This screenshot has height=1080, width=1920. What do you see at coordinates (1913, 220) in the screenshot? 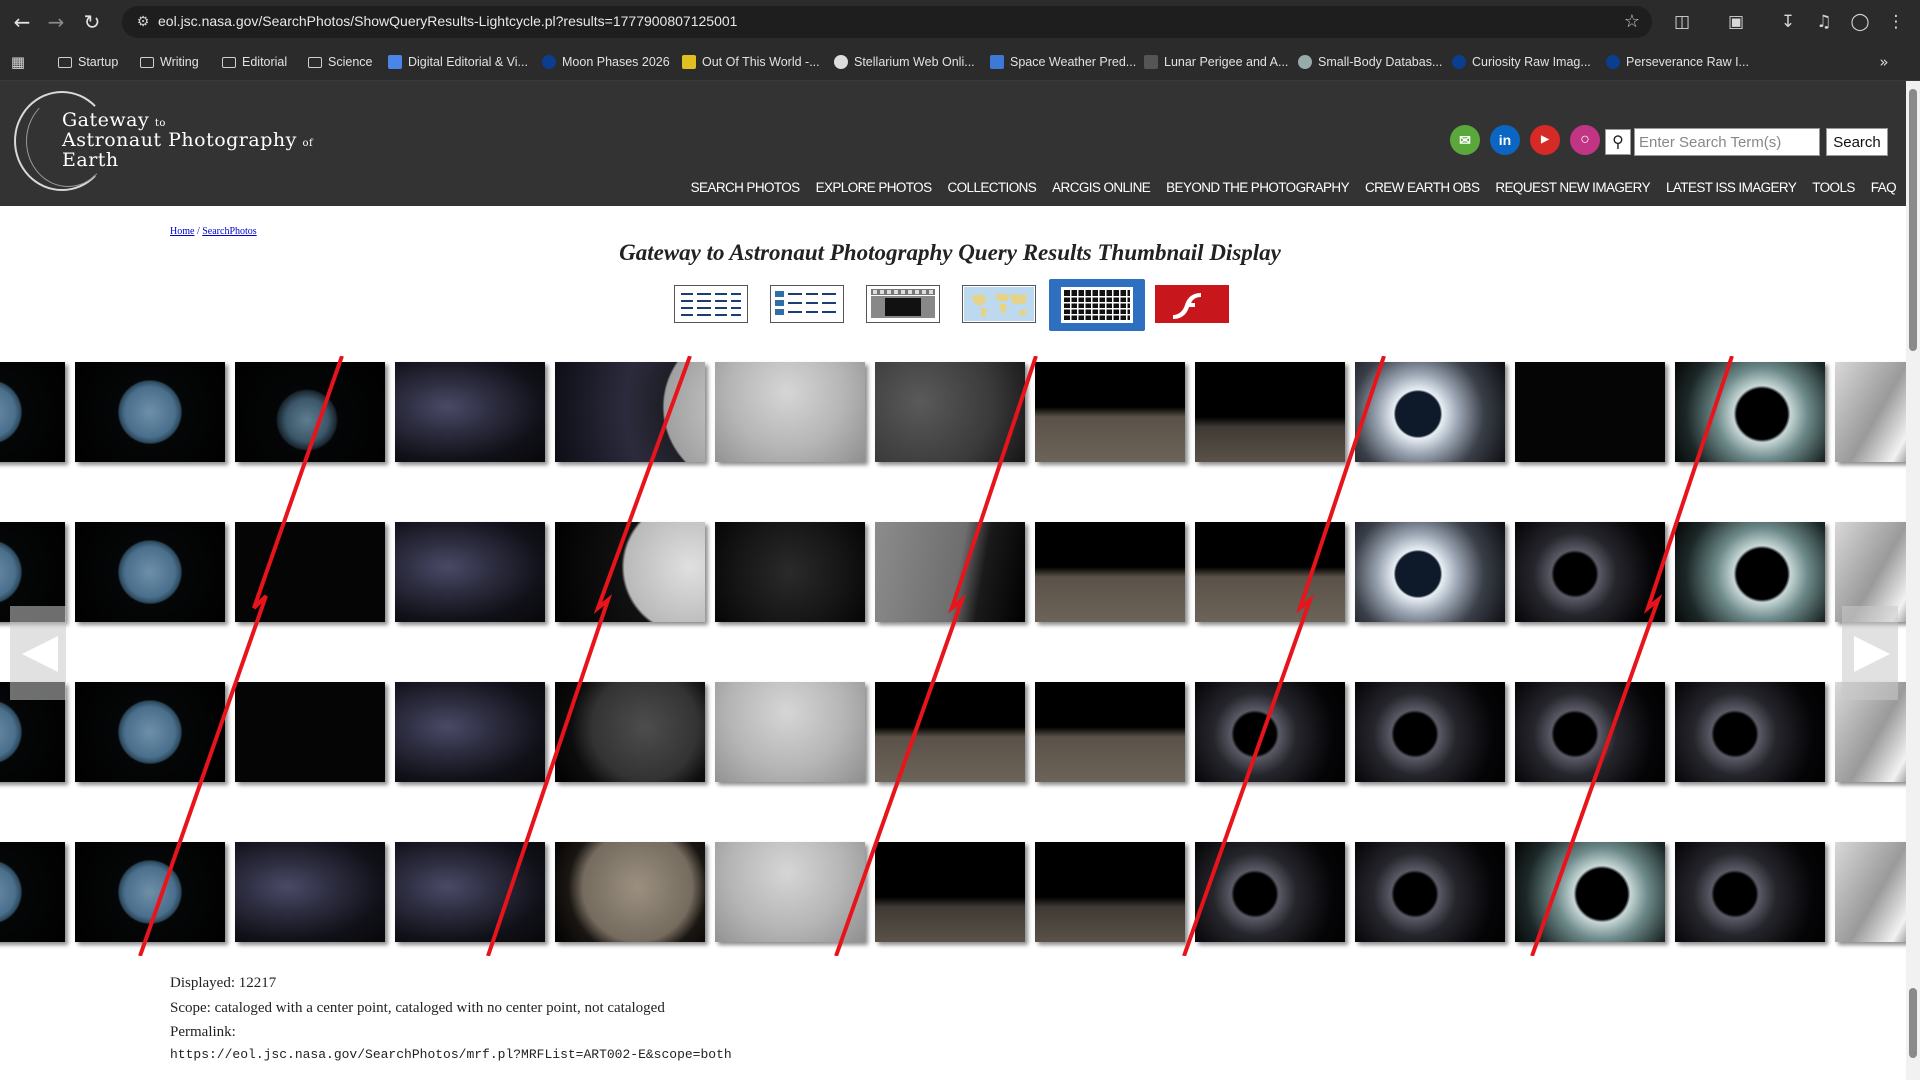
I see `scrollbar-thumb` at bounding box center [1913, 220].